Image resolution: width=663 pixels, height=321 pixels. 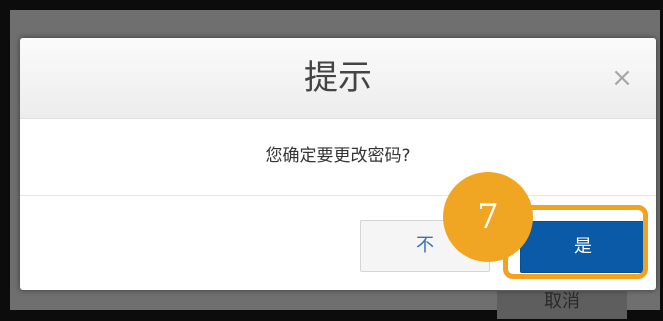 I want to click on yes-button: 是, so click(x=583, y=247).